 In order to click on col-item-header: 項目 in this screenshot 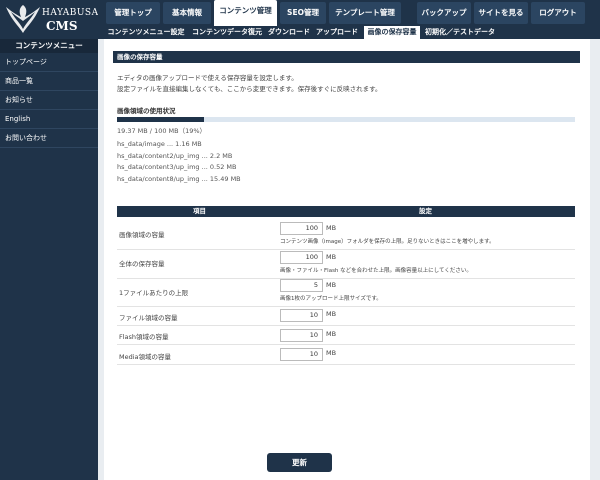, I will do `click(199, 211)`.